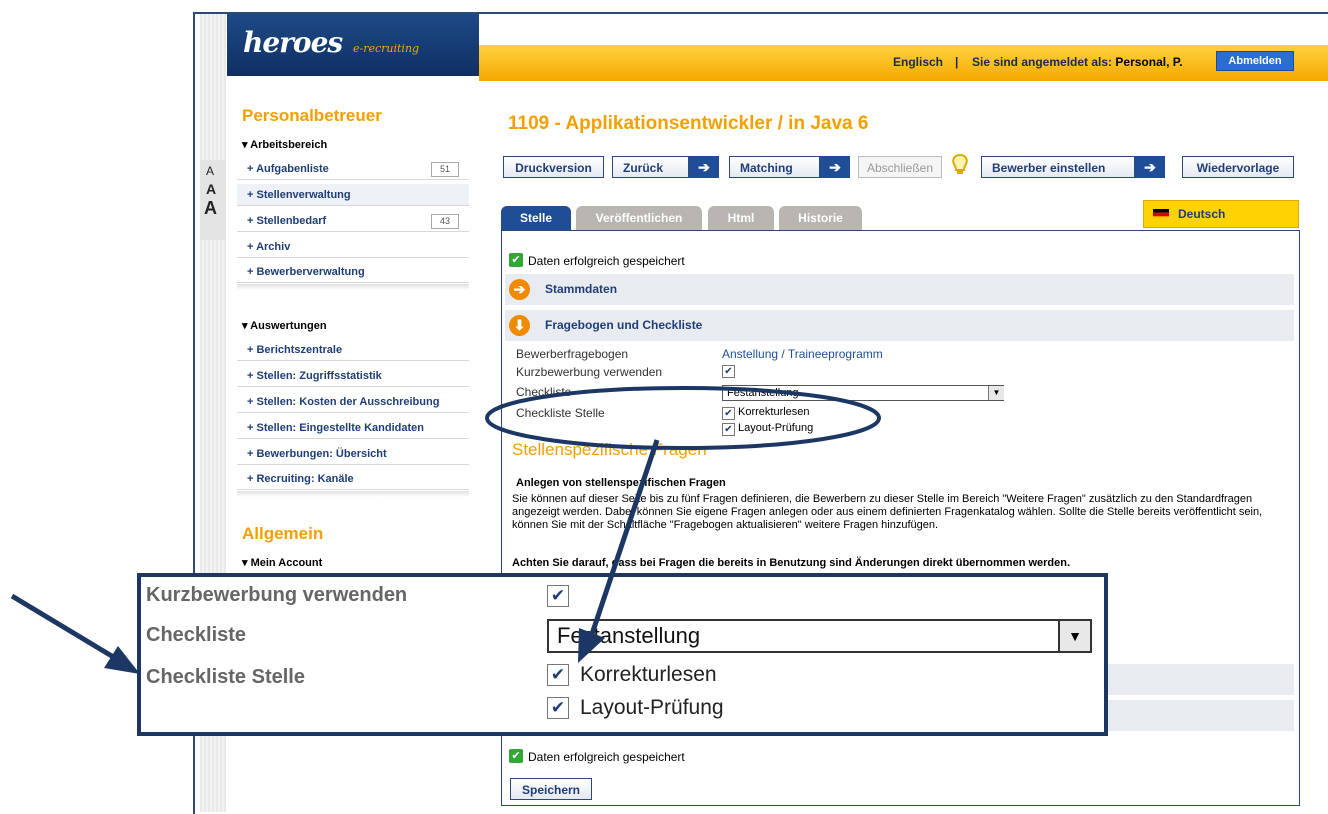 Image resolution: width=1328 pixels, height=814 pixels. Describe the element at coordinates (623, 540) in the screenshot. I see `annotation-arrow-line` at that location.